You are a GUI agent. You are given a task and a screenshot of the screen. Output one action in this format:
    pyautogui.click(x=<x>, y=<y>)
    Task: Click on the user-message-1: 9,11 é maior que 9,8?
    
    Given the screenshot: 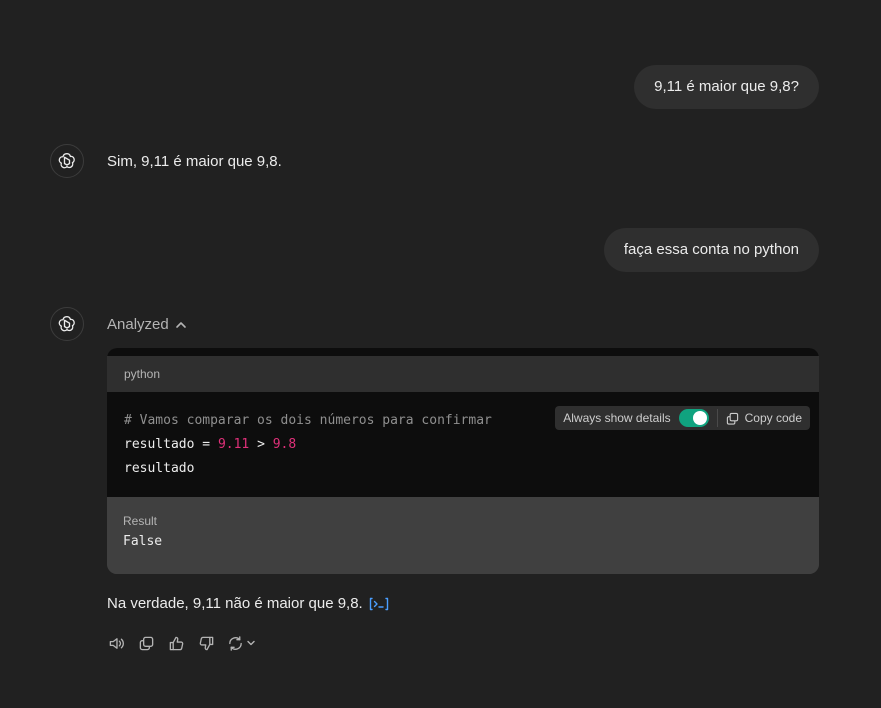 What is the action you would take?
    pyautogui.click(x=726, y=87)
    